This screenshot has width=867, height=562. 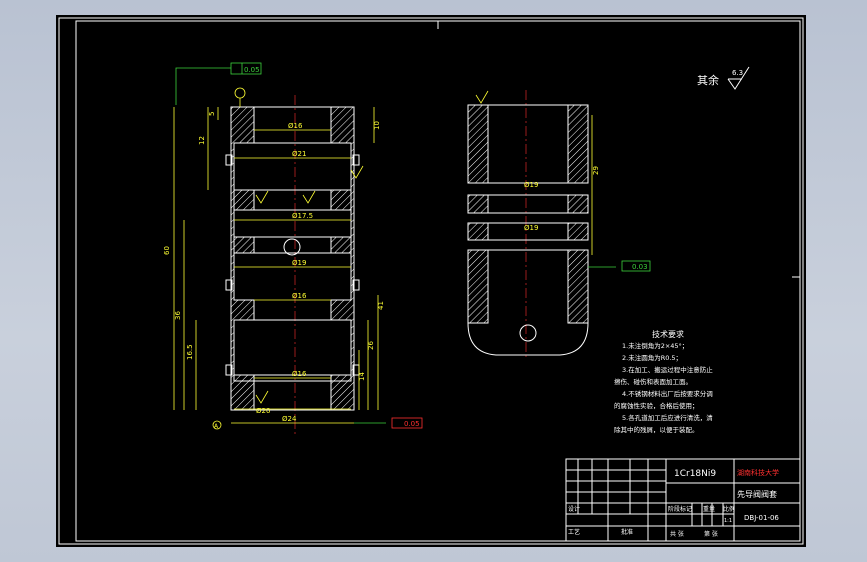 I want to click on approve-label: 批准, so click(x=627, y=532).